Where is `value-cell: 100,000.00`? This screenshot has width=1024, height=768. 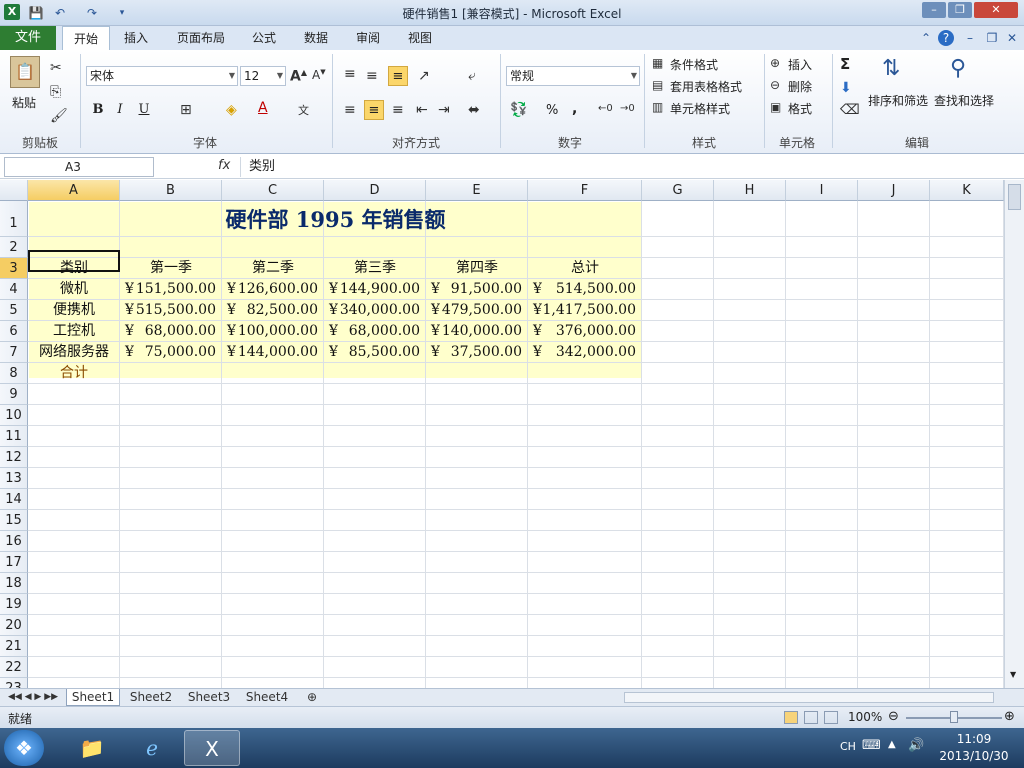
value-cell: 100,000.00 is located at coordinates (270, 331).